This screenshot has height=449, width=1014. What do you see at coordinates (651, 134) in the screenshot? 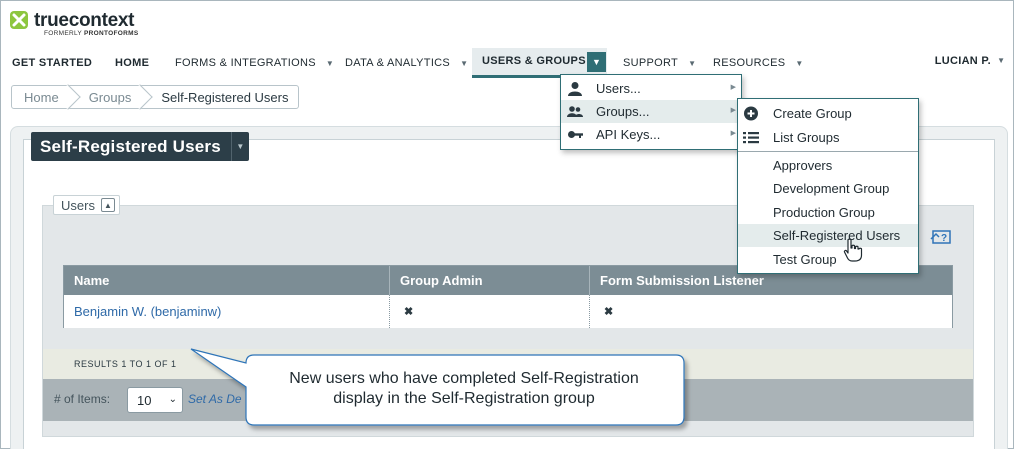
I see `menu-item-api-keys: API Keys... ▶` at bounding box center [651, 134].